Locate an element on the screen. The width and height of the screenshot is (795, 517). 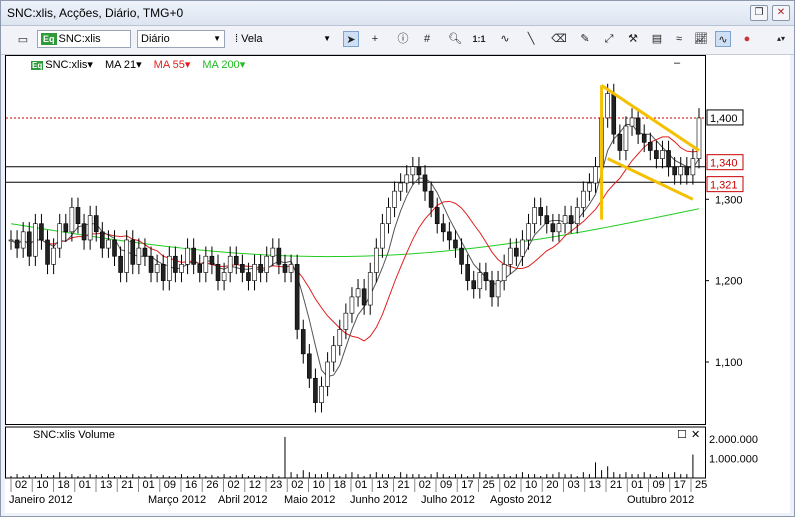
legend-ma21: MA 21▾ is located at coordinates (123, 64).